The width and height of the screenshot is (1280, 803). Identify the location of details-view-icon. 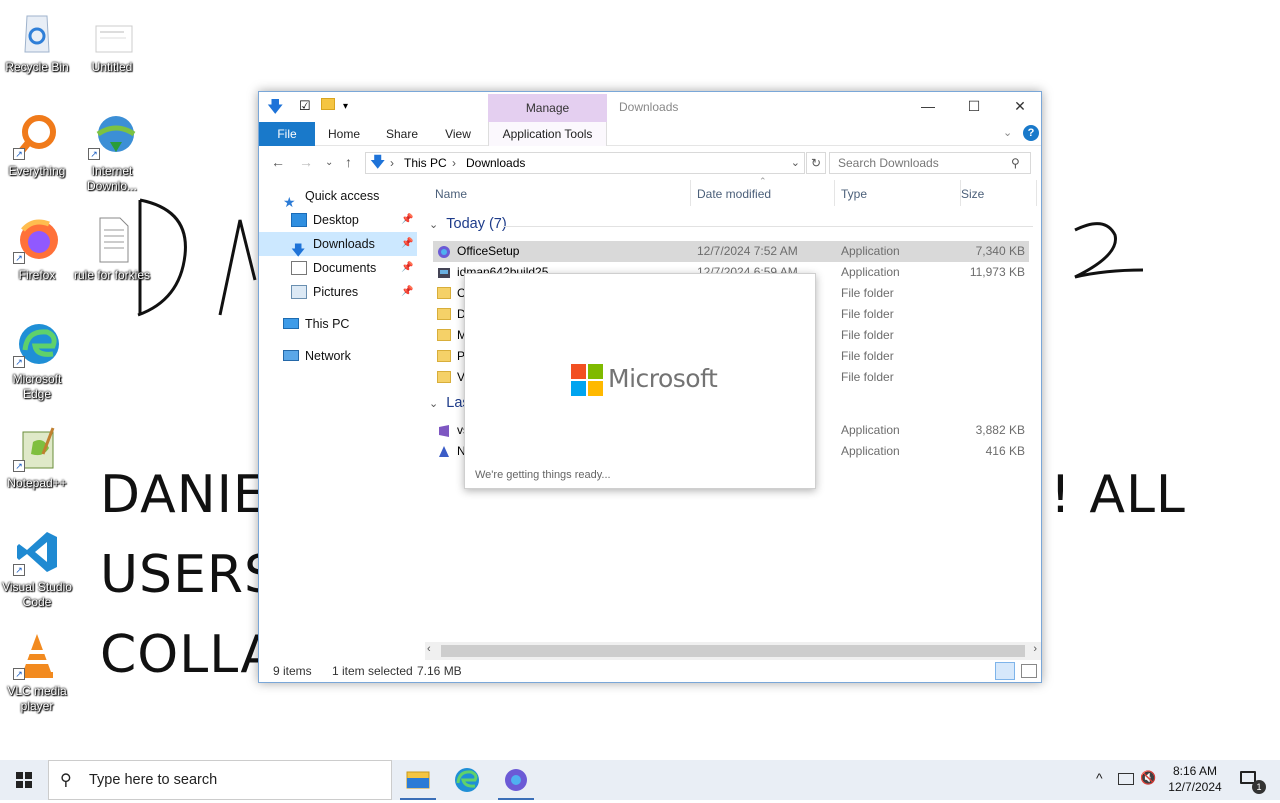
(1005, 671).